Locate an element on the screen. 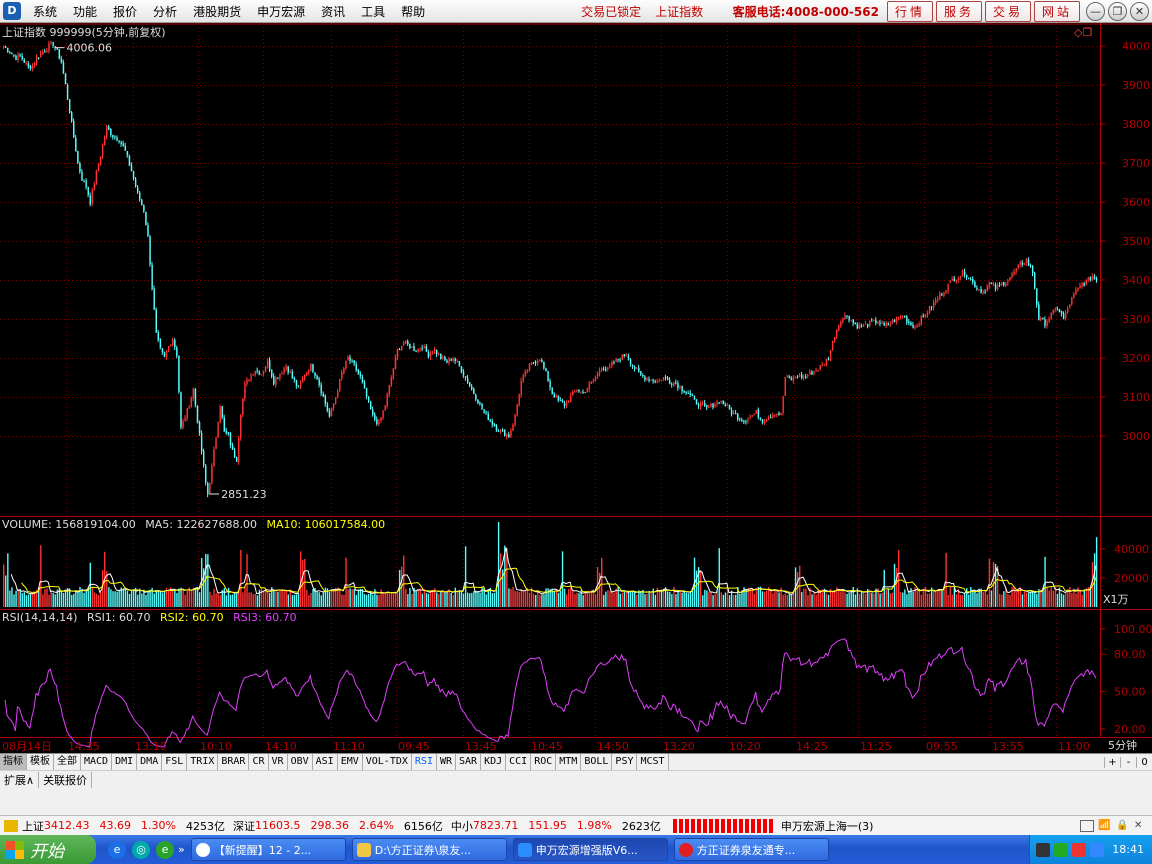 The width and height of the screenshot is (1152, 864). menu-function: 功能 is located at coordinates (85, 11).